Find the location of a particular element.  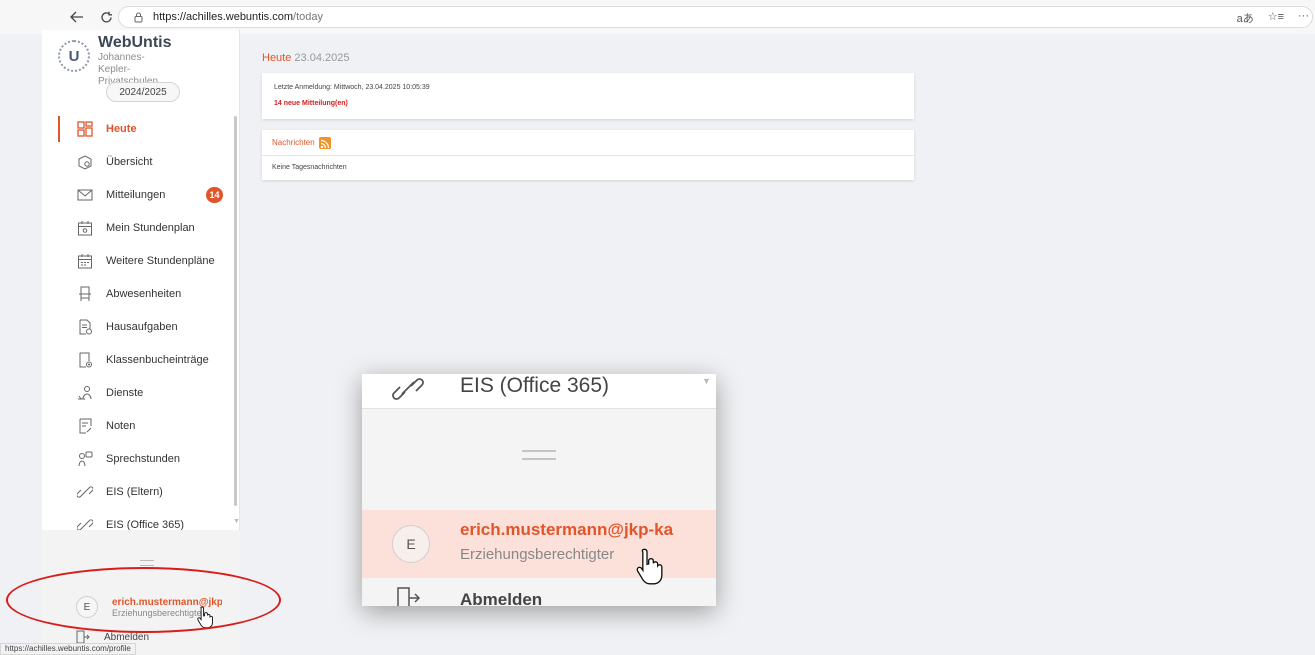

url-text: https://achilles.webuntis.com/today is located at coordinates (238, 17).